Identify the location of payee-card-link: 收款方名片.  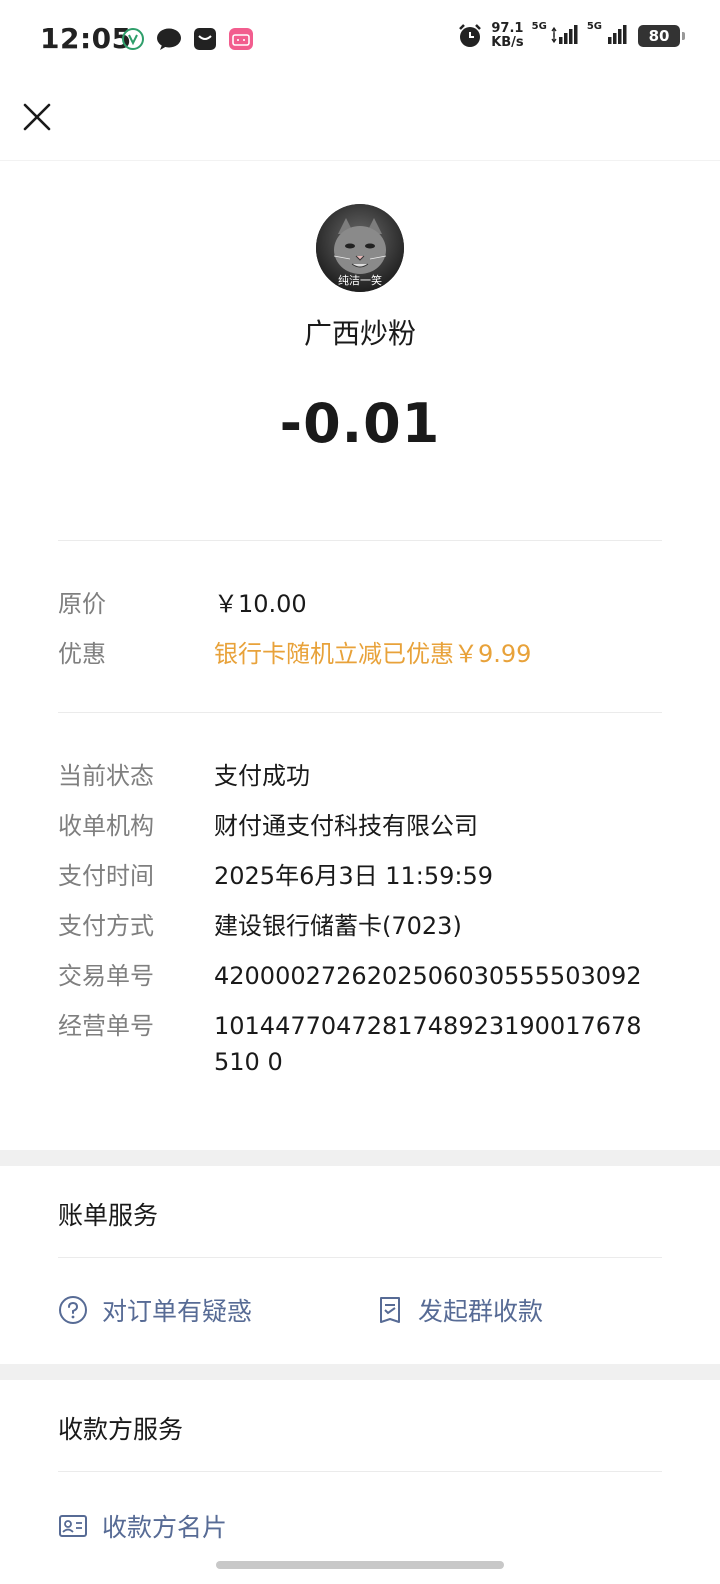
(142, 1526).